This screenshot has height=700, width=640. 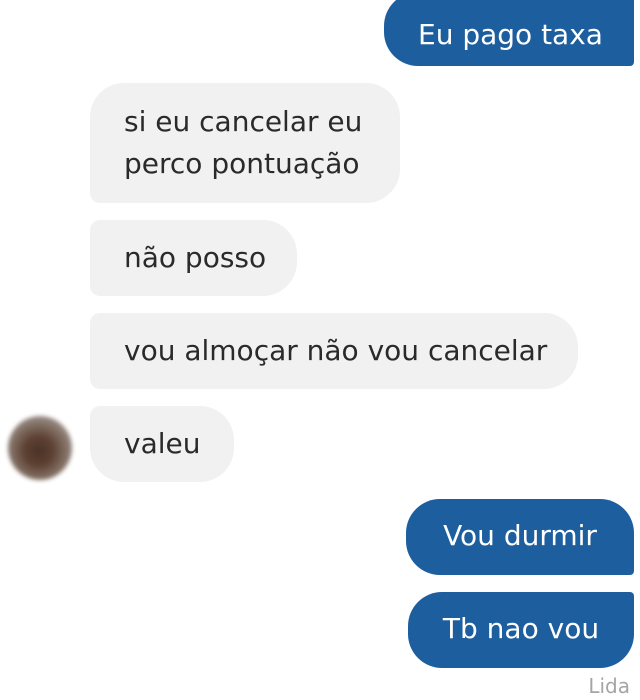 I want to click on message-text: não posso, so click(x=195, y=257).